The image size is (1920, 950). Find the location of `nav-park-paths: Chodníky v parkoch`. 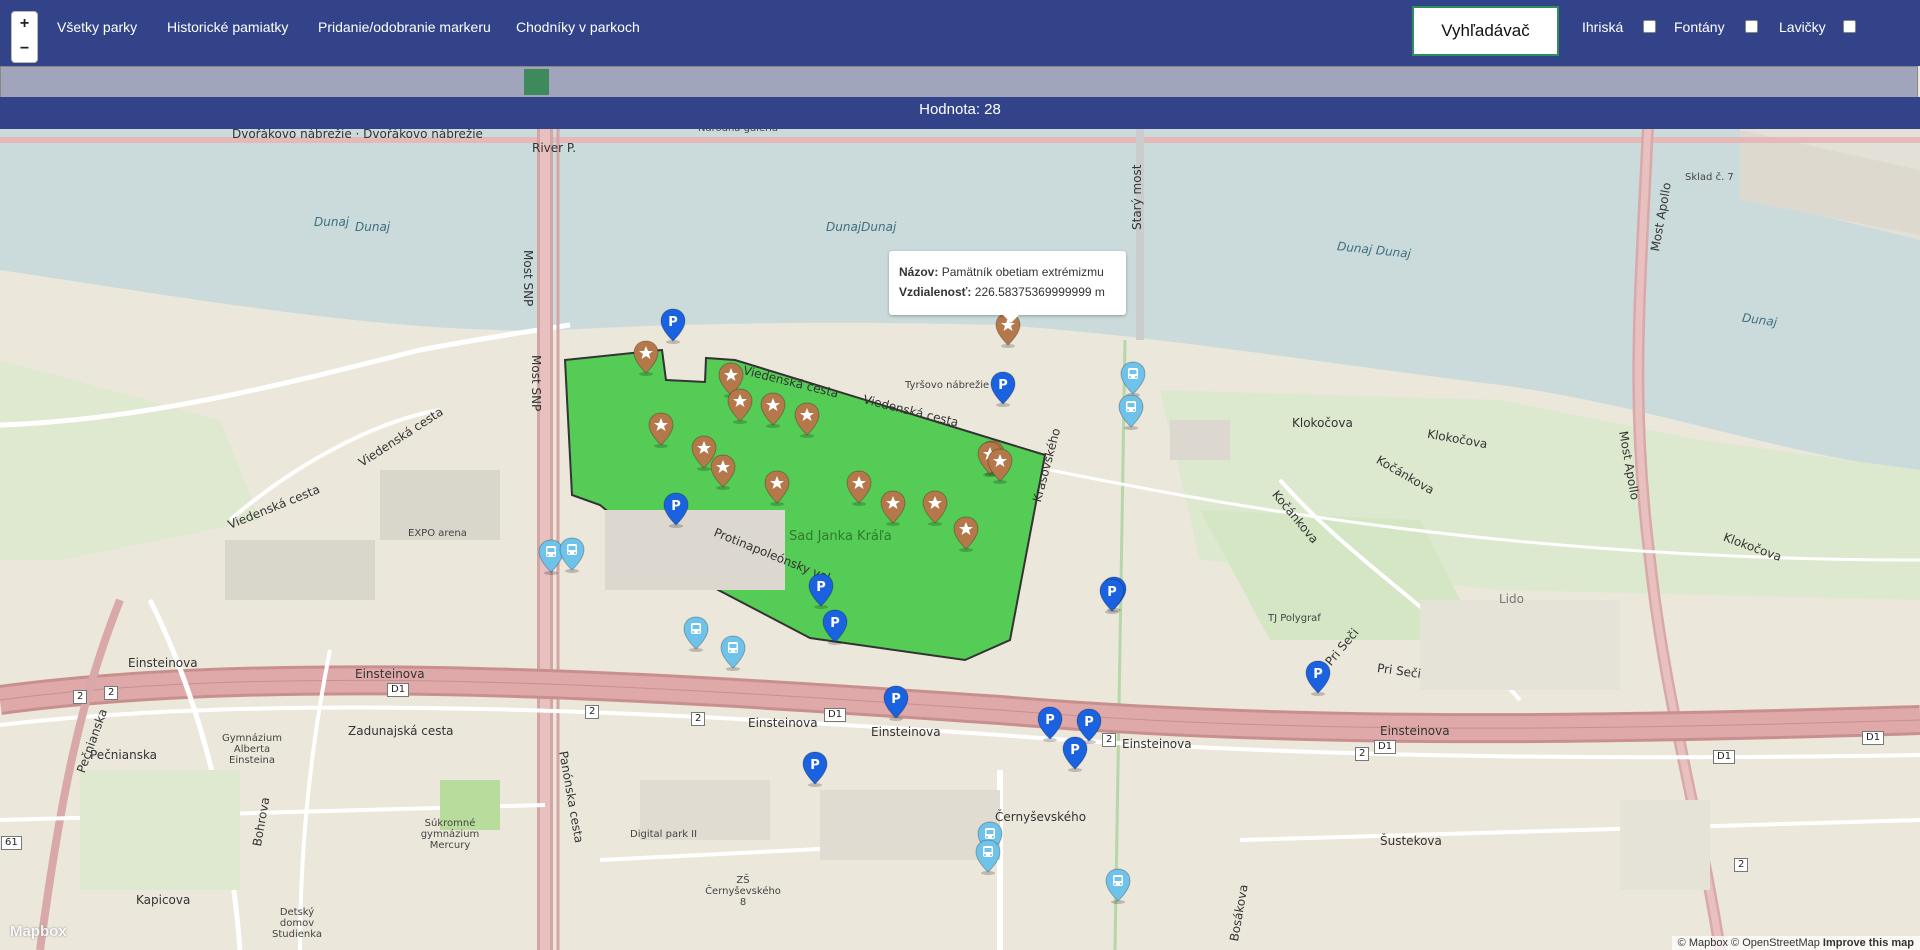

nav-park-paths: Chodníky v parkoch is located at coordinates (578, 27).